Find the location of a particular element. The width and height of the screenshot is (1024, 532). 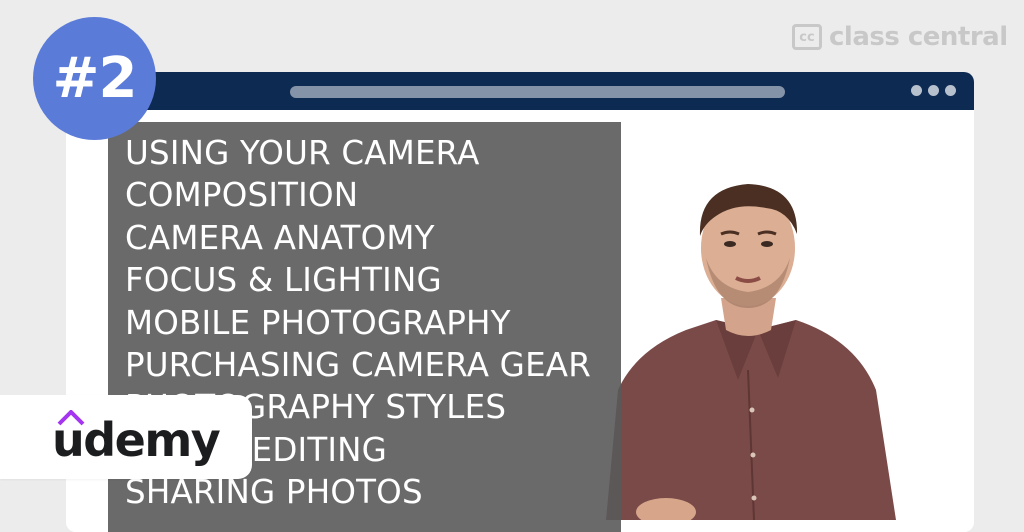

rank-badge: #2 is located at coordinates (94, 78).